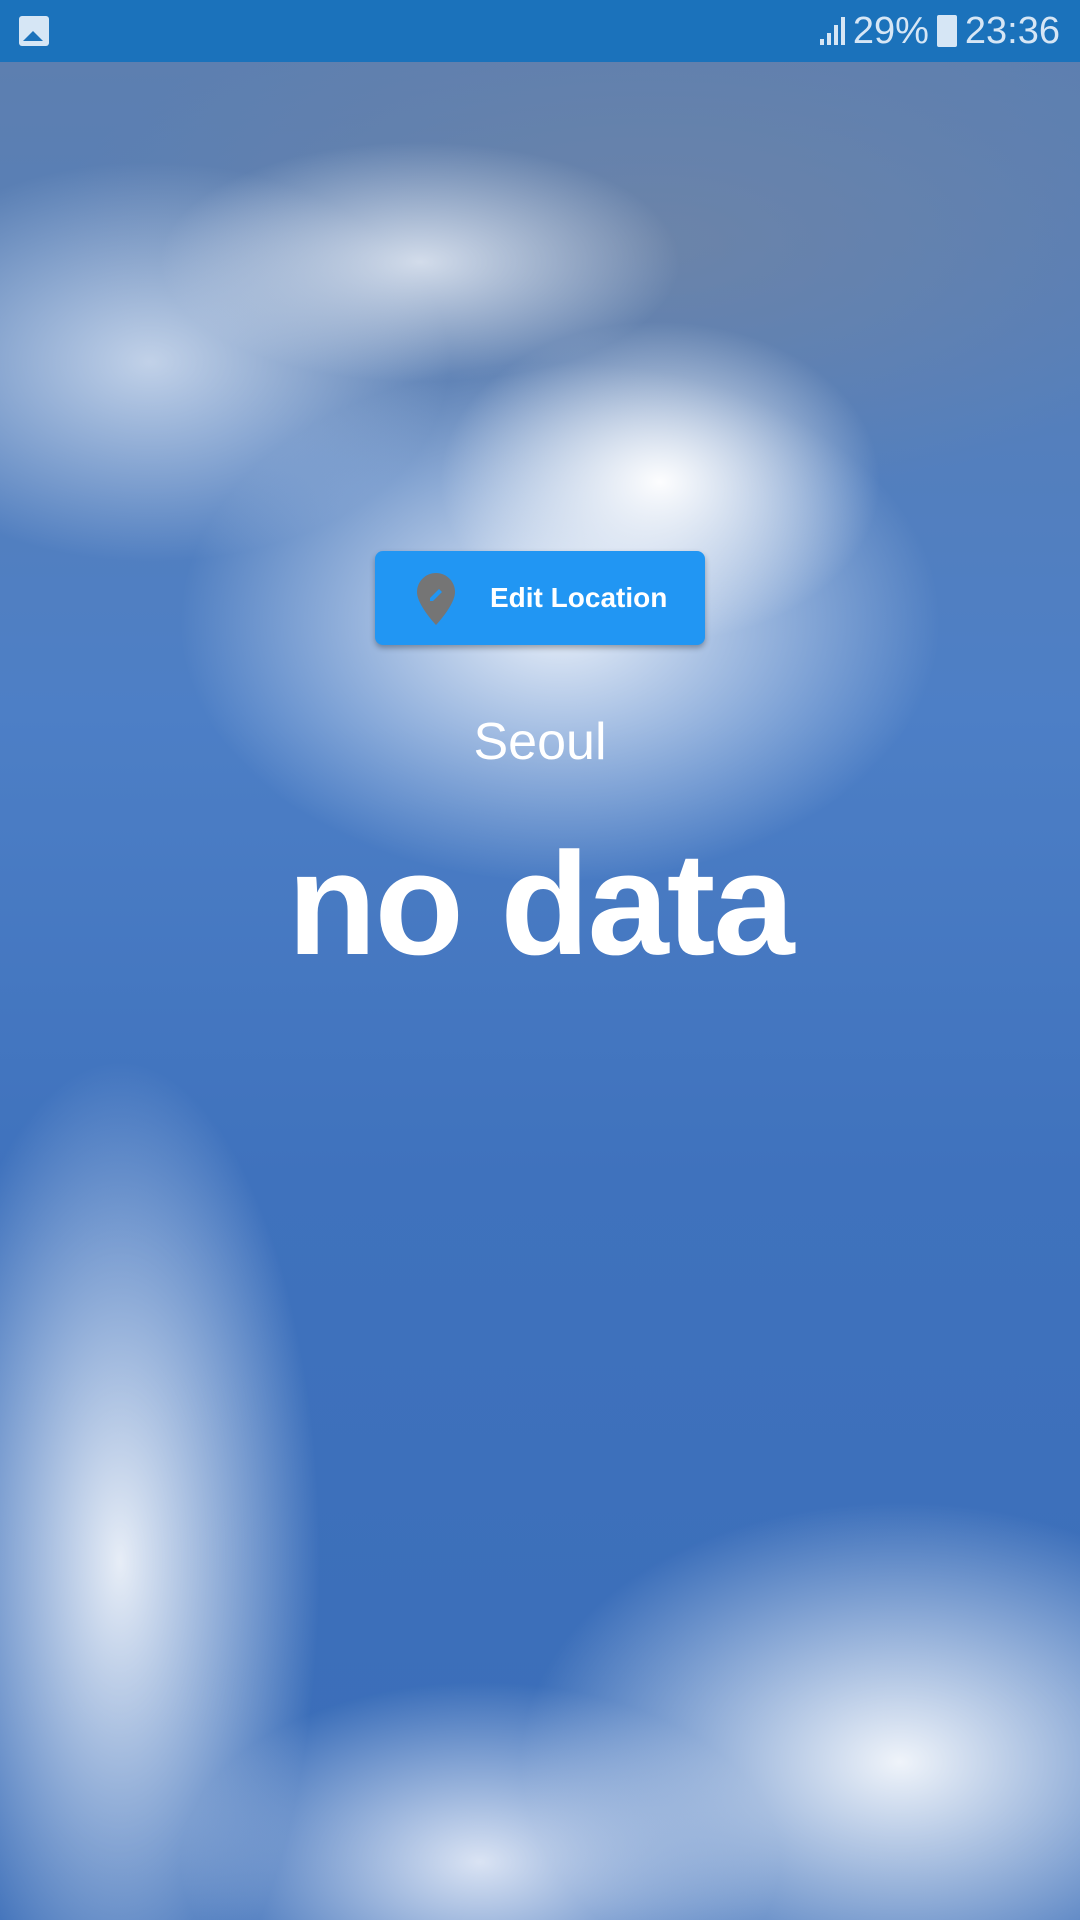  Describe the element at coordinates (579, 597) in the screenshot. I see `edit-location-label: Edit Location` at that location.